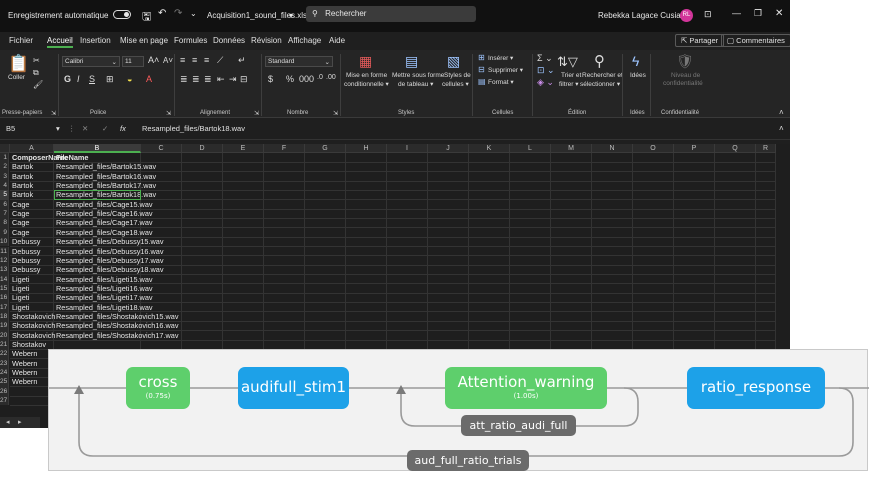 This screenshot has width=880, height=489. What do you see at coordinates (178, 13) in the screenshot?
I see `redo-icon: ↷` at bounding box center [178, 13].